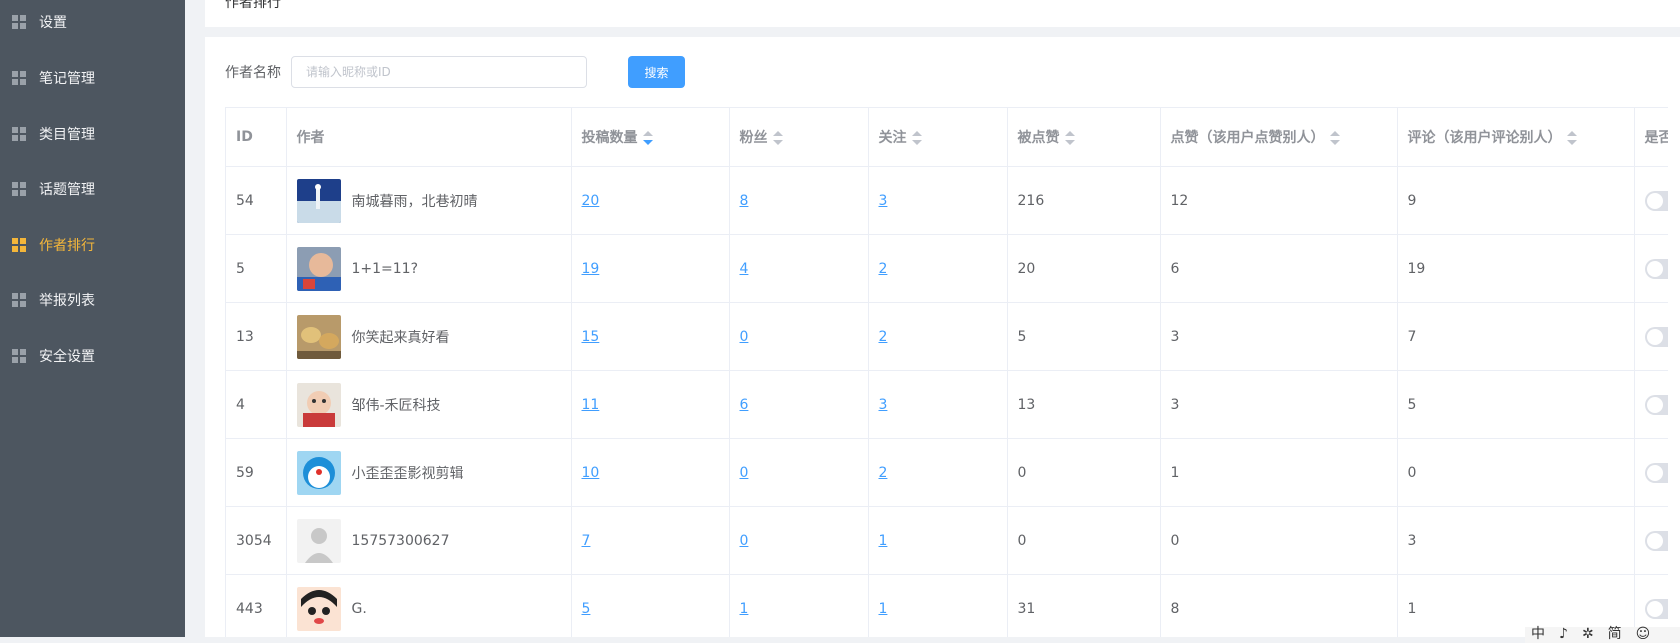 This screenshot has width=1680, height=643. What do you see at coordinates (744, 405) in the screenshot?
I see `fans-link: 6` at bounding box center [744, 405].